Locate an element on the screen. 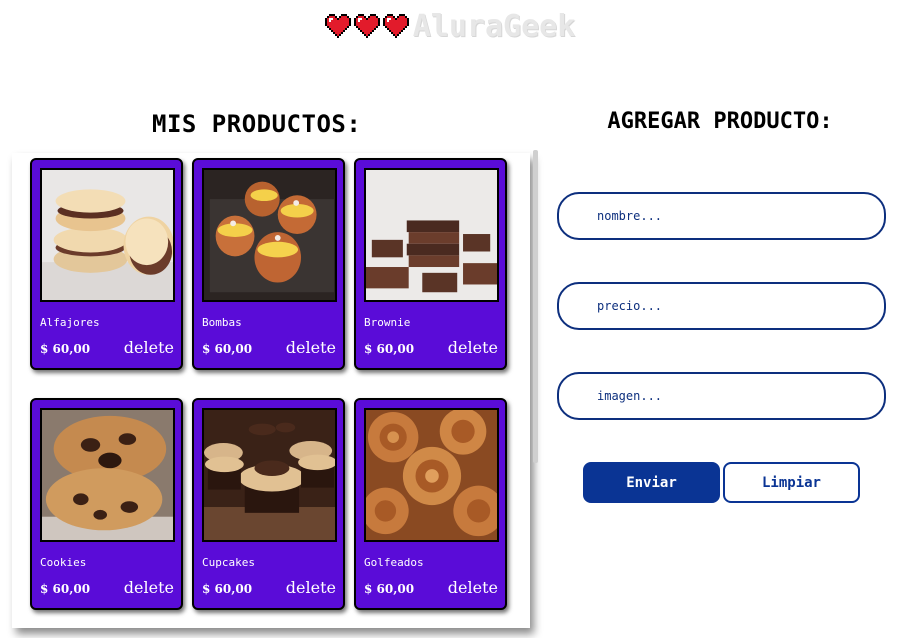 The height and width of the screenshot is (638, 908). product-image-brownie is located at coordinates (431, 235).